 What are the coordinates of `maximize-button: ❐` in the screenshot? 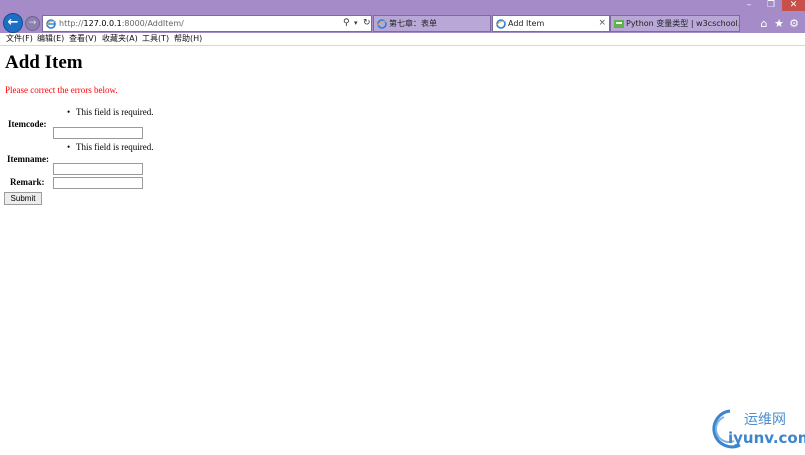 It's located at (771, 5).